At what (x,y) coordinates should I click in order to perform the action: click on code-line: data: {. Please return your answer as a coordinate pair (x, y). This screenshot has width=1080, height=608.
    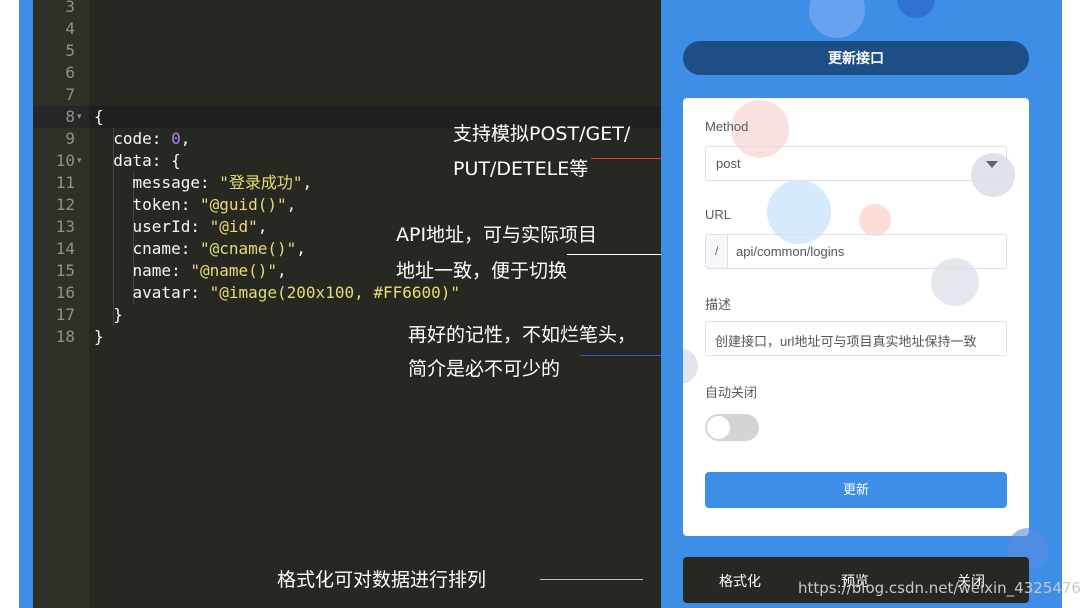
    Looking at the image, I should click on (137, 160).